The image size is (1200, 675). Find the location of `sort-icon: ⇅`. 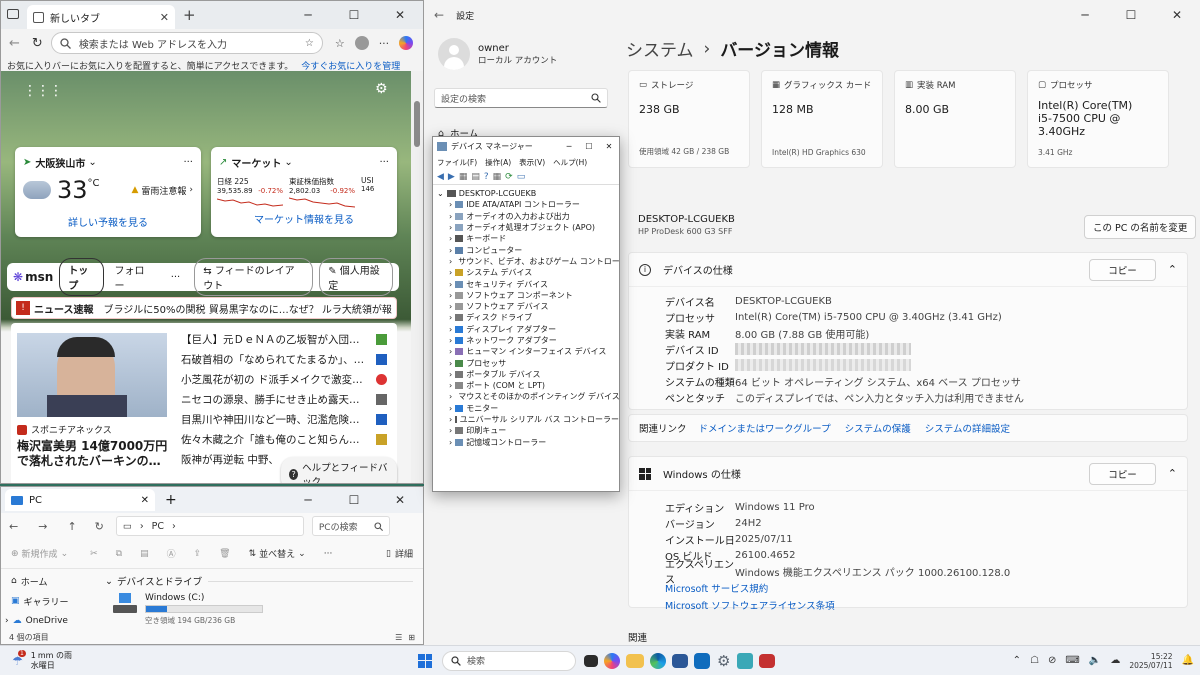

sort-icon: ⇅ is located at coordinates (253, 554).